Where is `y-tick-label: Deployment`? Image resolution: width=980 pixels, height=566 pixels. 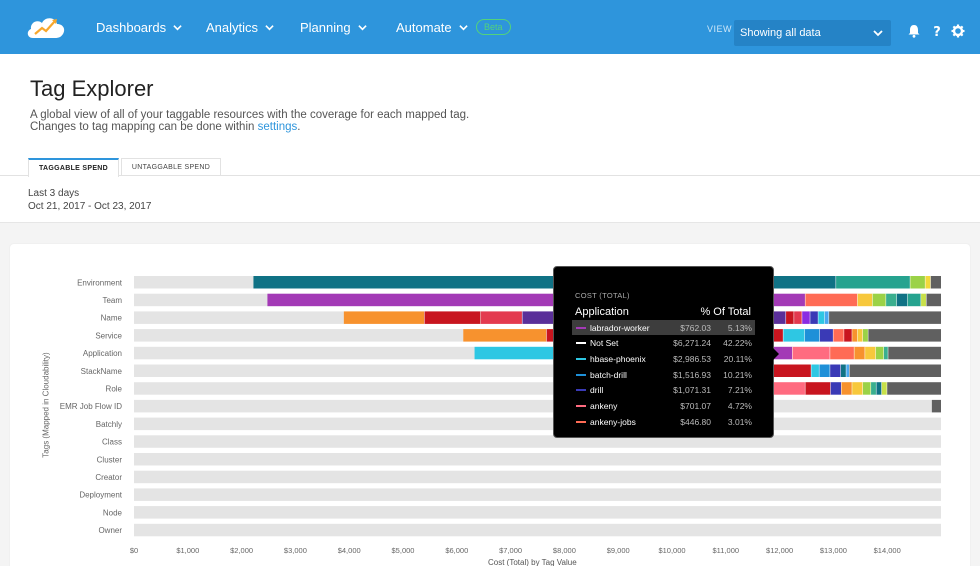
y-tick-label: Deployment is located at coordinates (100, 495).